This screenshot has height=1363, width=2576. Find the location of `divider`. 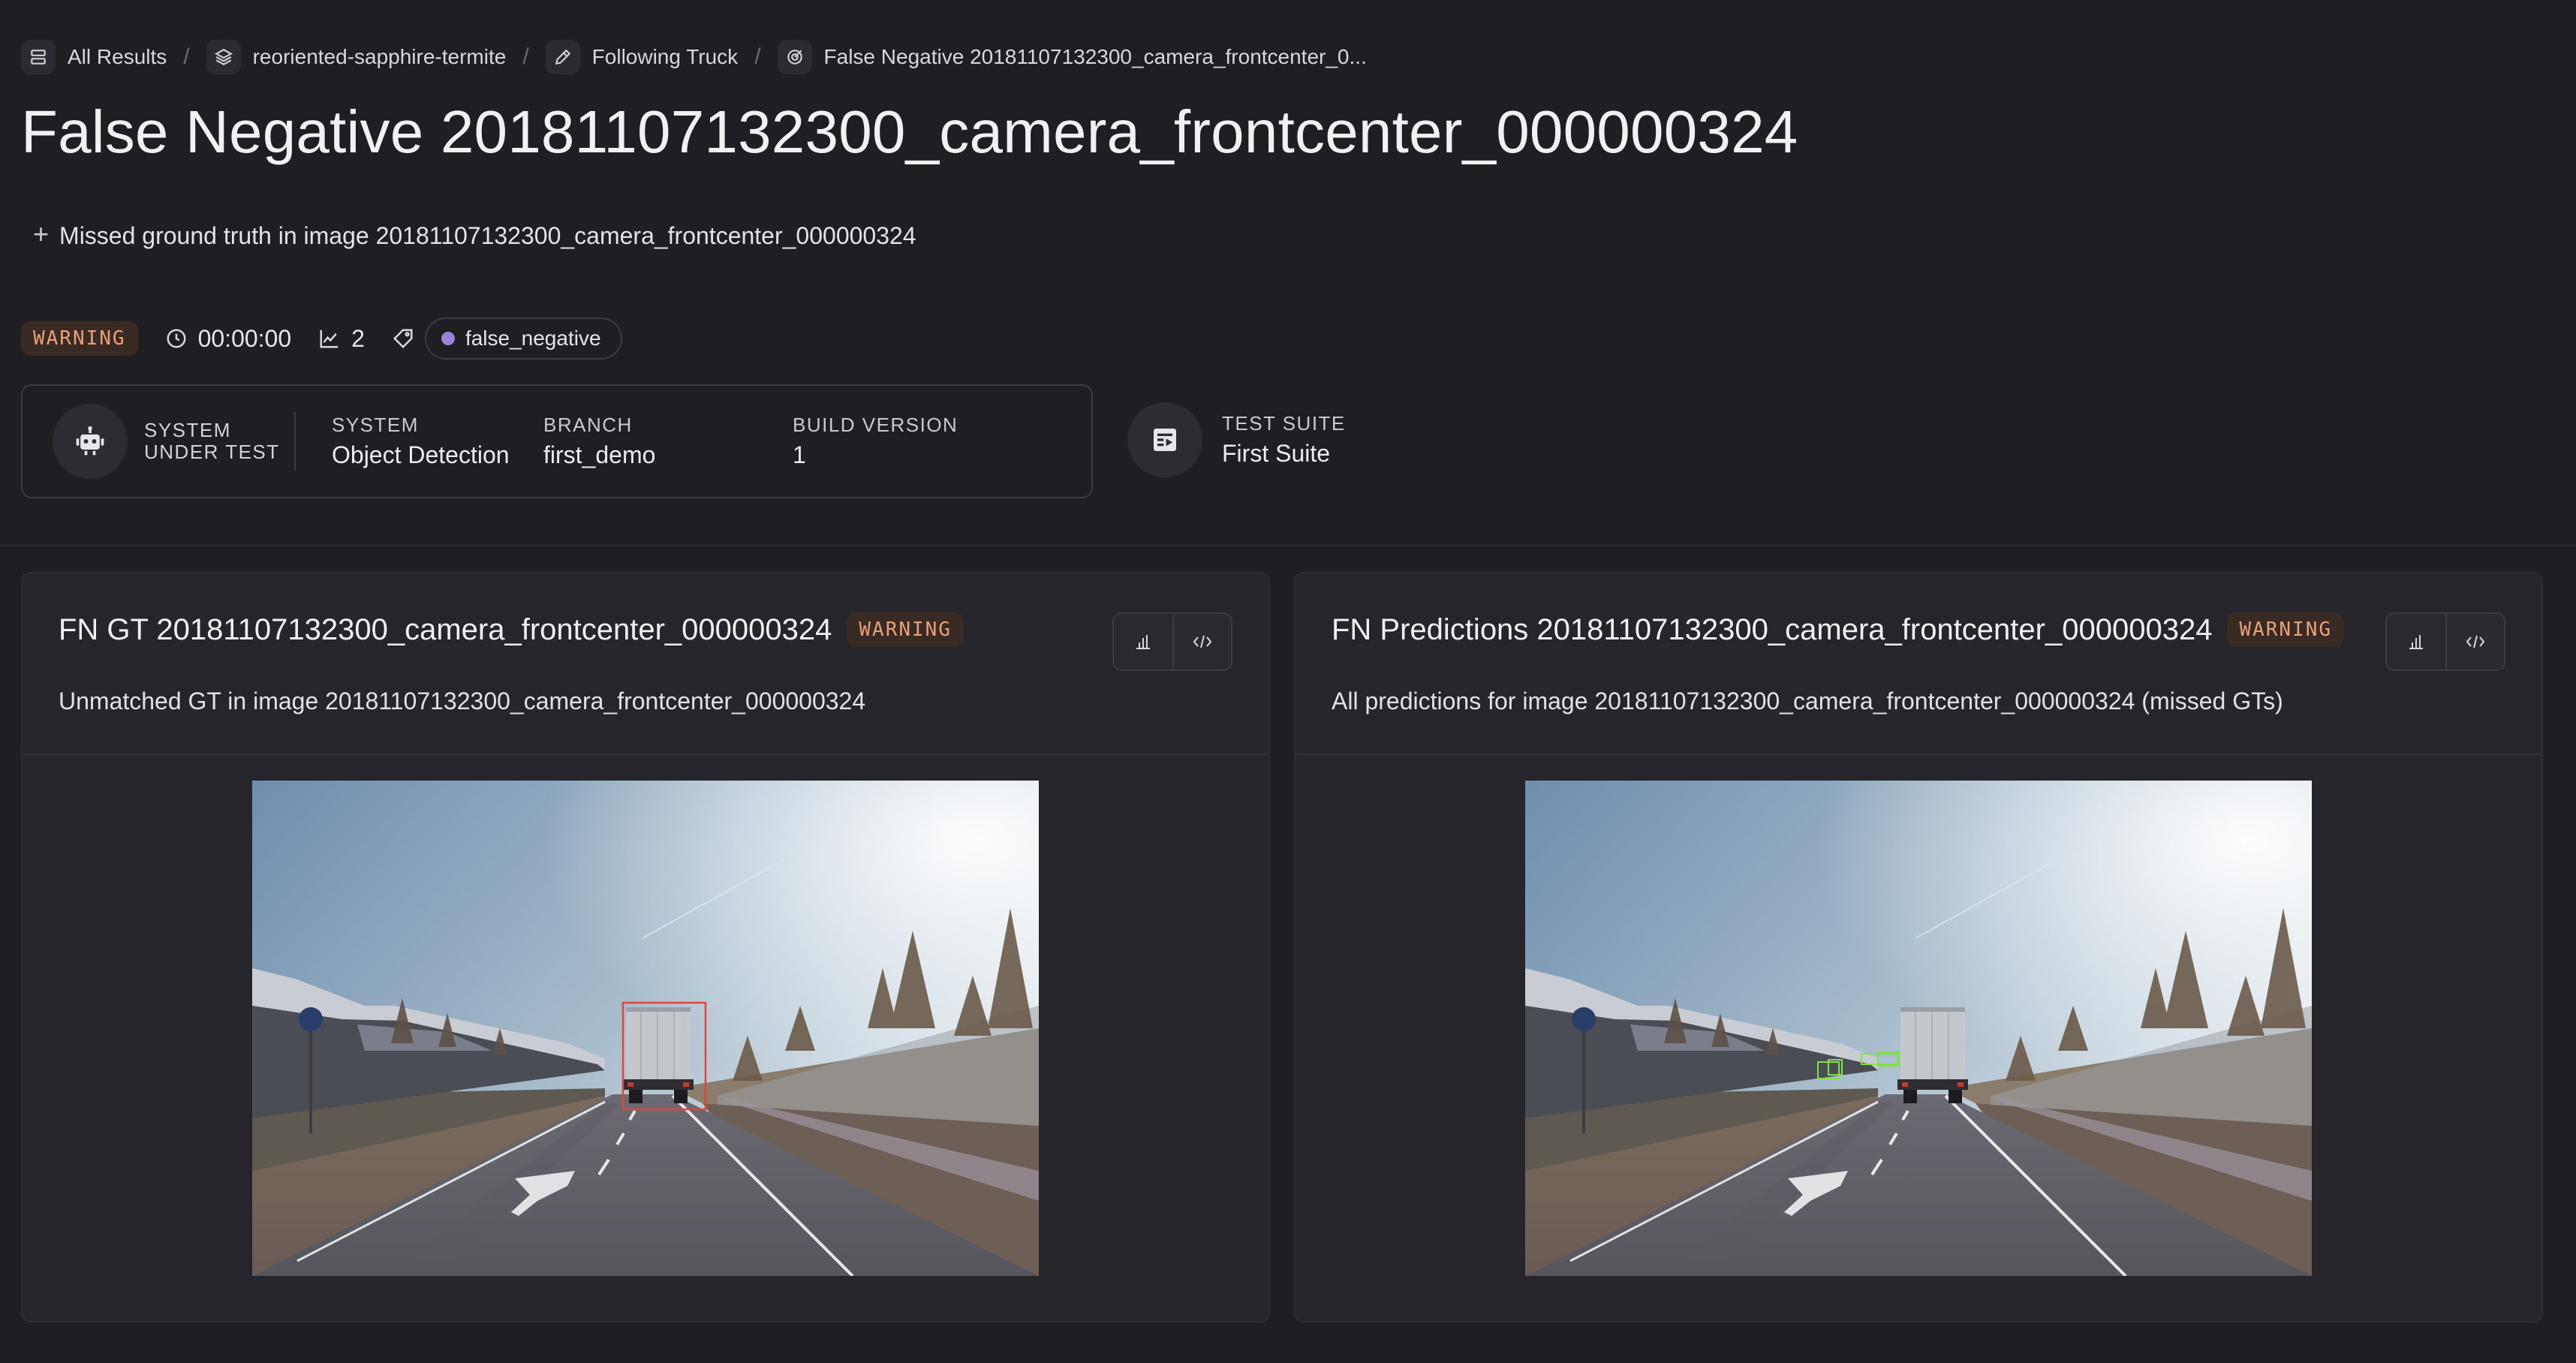

divider is located at coordinates (295, 441).